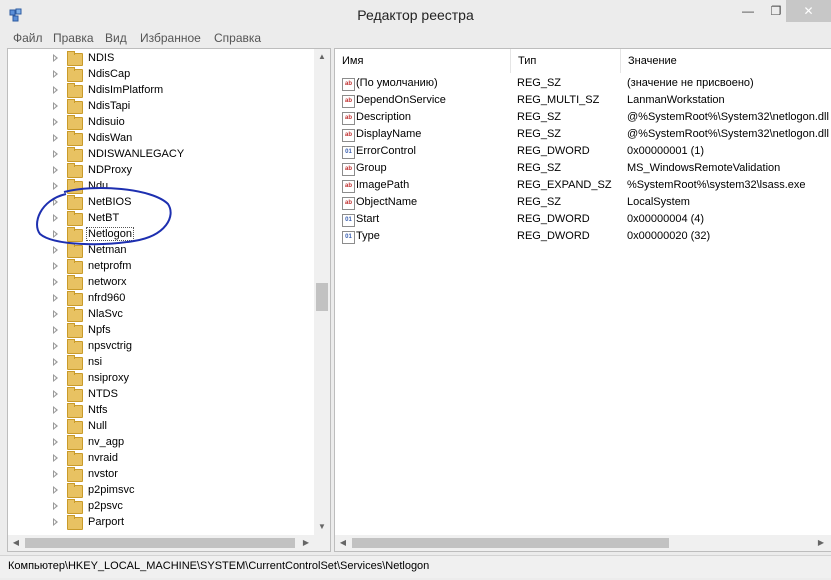 The width and height of the screenshot is (831, 580). What do you see at coordinates (237, 38) in the screenshot?
I see `menu-help: Справка` at bounding box center [237, 38].